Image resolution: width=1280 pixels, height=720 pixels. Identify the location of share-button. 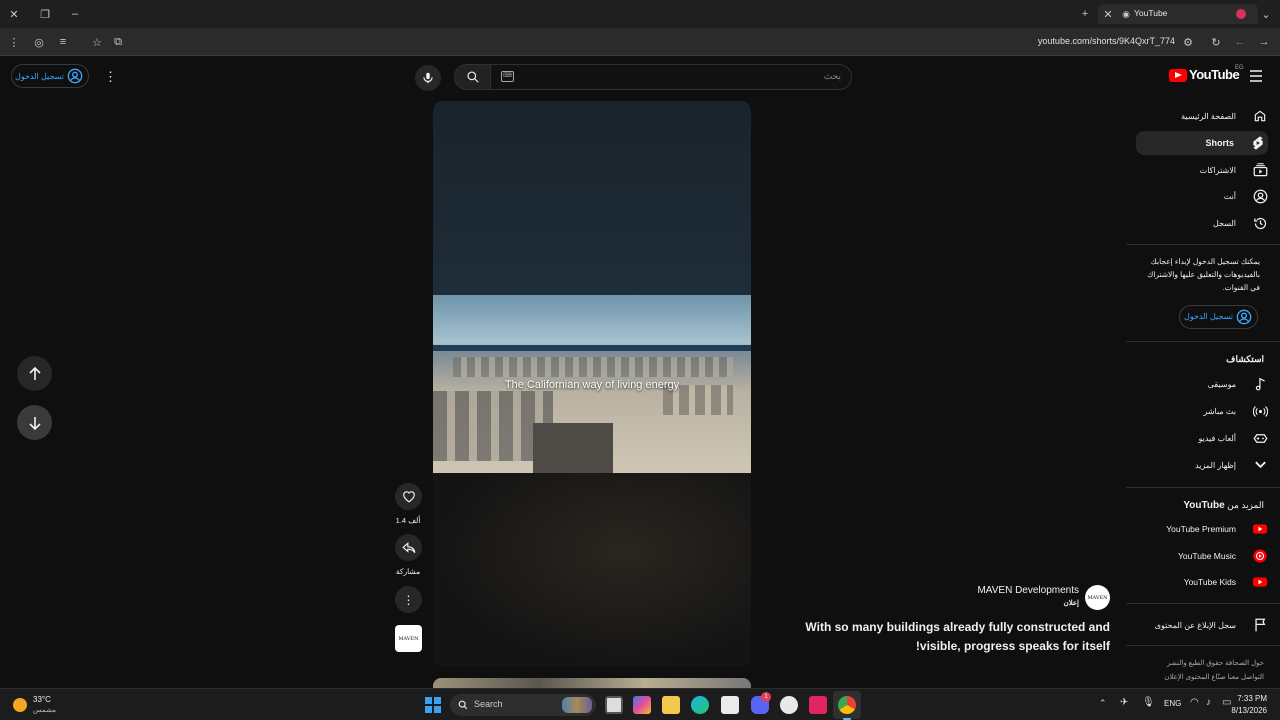
(408, 547).